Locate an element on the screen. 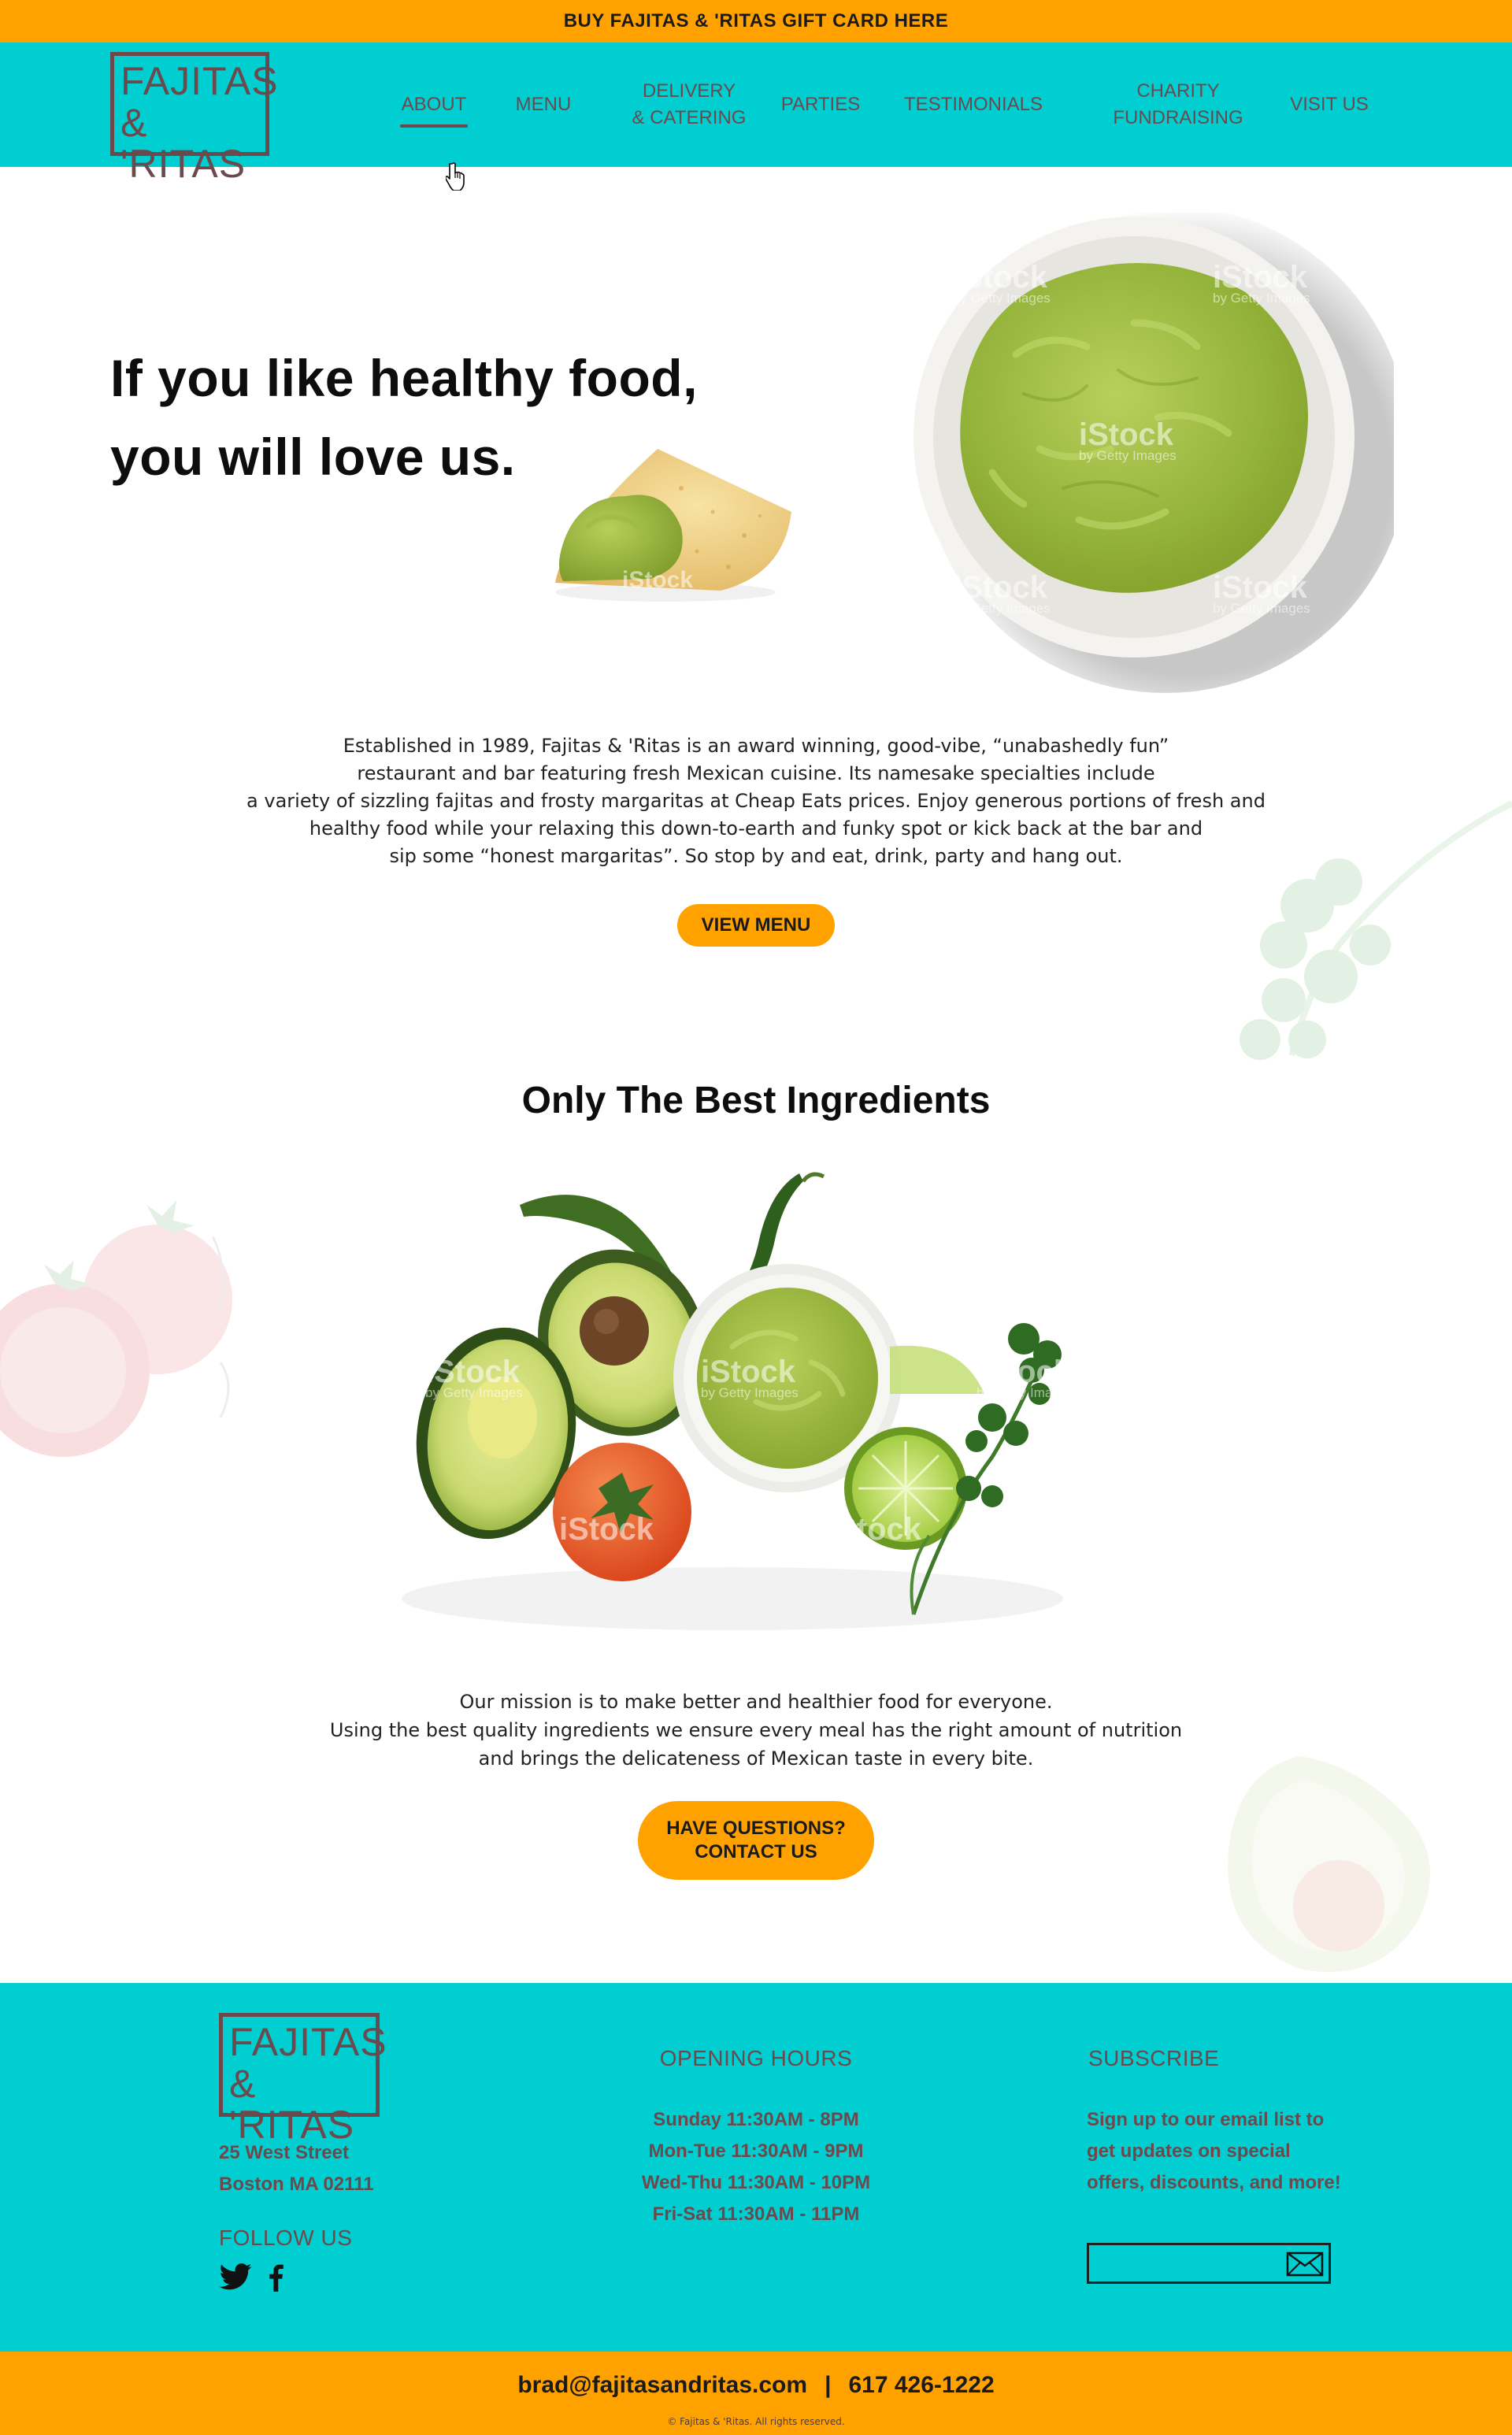 This screenshot has width=1512, height=2435. nav-delivery-catering: DELIVERY & CATERING is located at coordinates (689, 105).